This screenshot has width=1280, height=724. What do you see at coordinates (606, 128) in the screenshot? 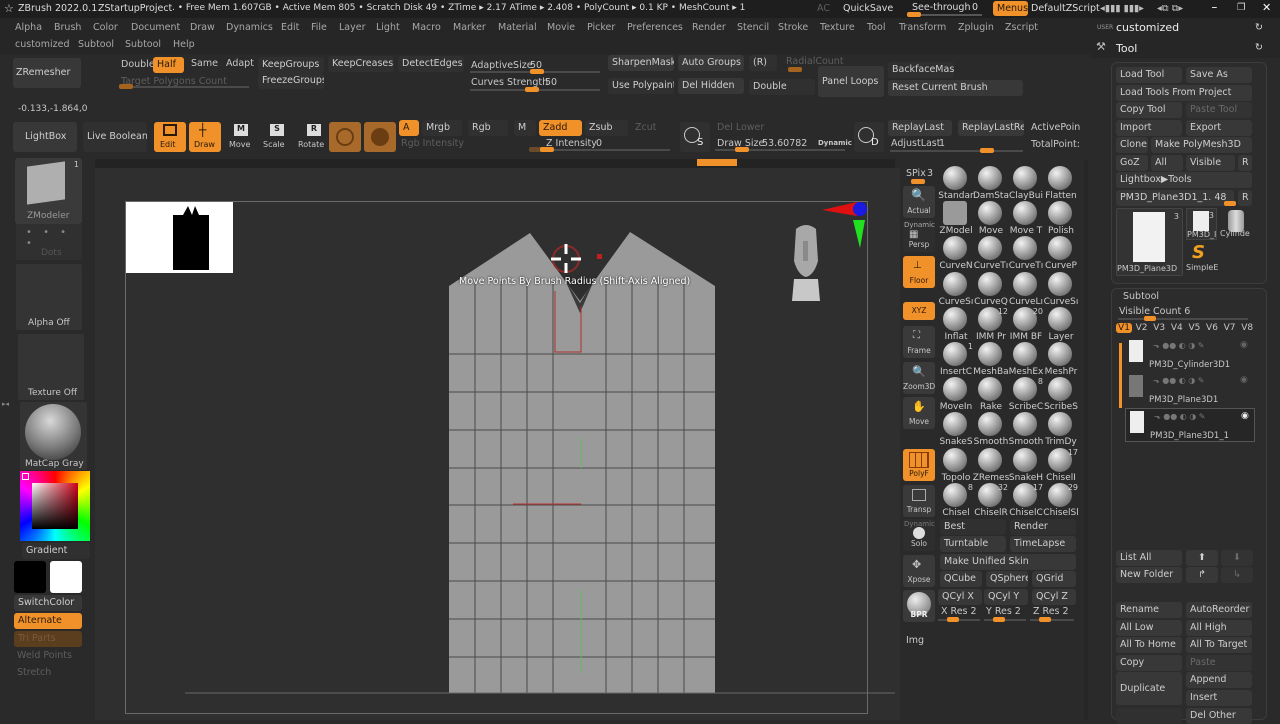
I see `zsub-button: Zsub` at bounding box center [606, 128].